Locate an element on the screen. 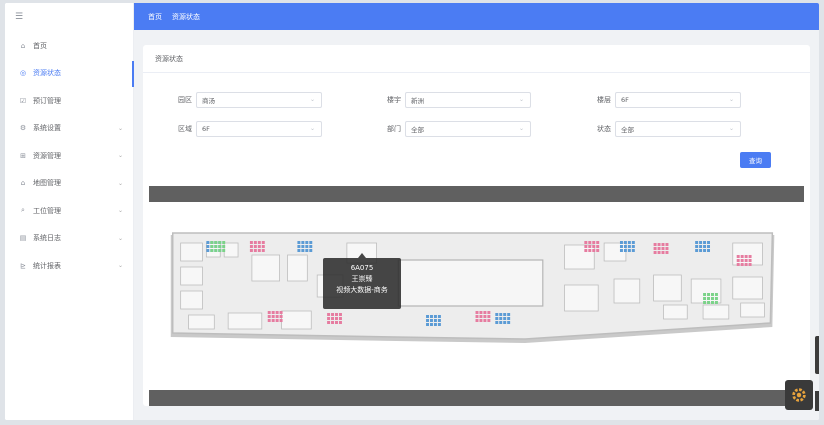 The image size is (824, 425). status-select: 全部 ⌄ is located at coordinates (678, 129).